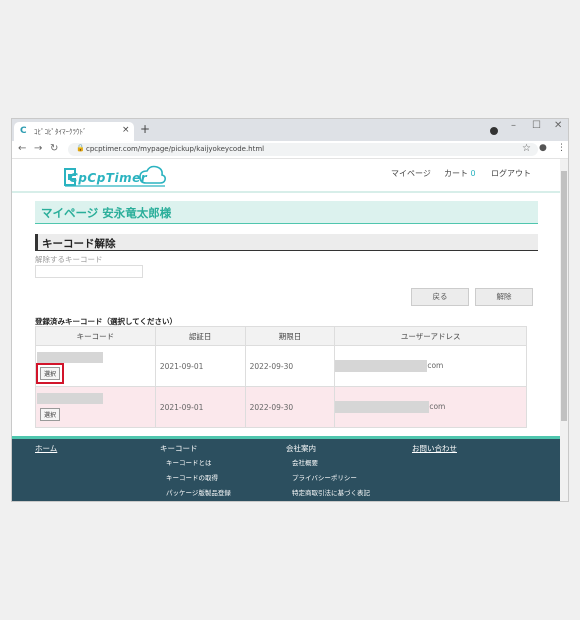  Describe the element at coordinates (286, 212) in the screenshot. I see `mypage-banner: マイページ 安永竜太郎様` at that location.